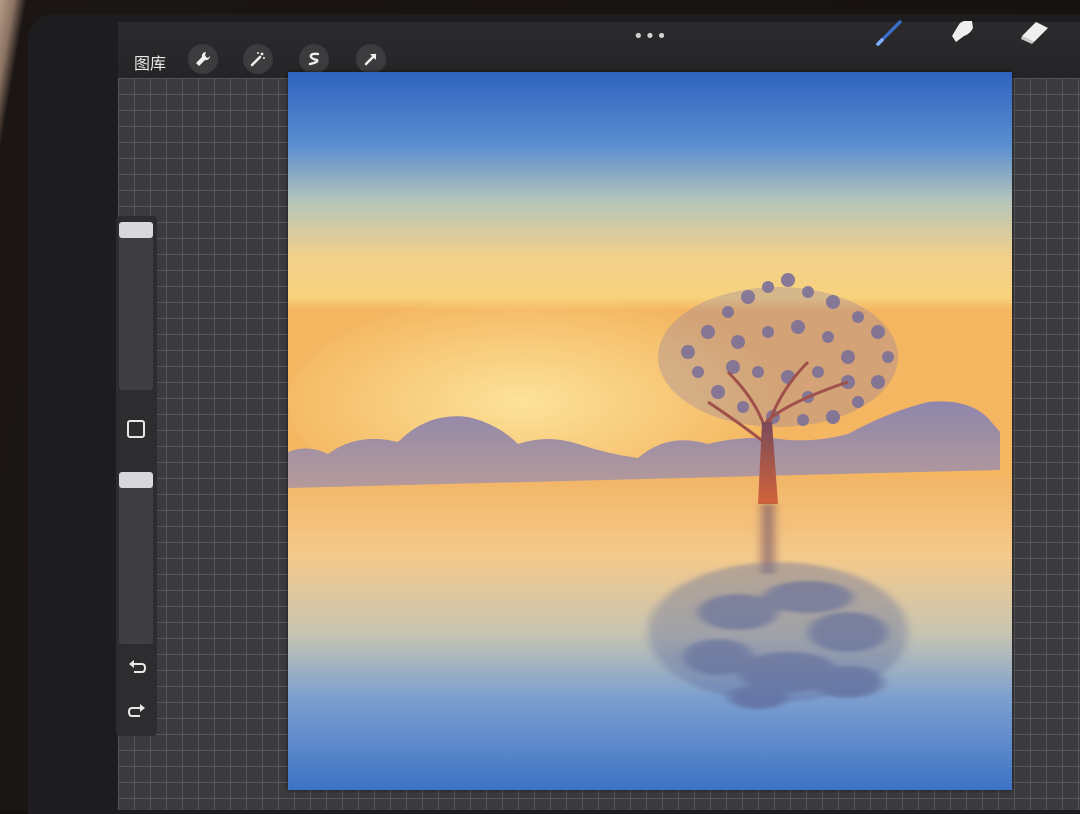  I want to click on wrench-icon, so click(203, 58).